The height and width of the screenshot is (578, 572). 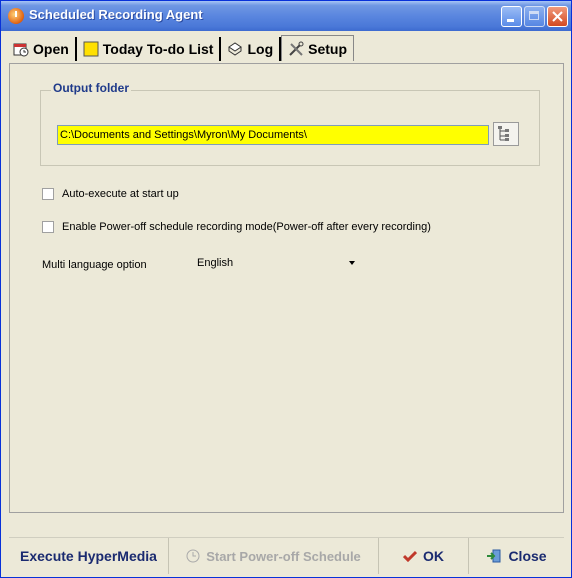 I want to click on tab-today-todo: Today To-do List, so click(x=149, y=49).